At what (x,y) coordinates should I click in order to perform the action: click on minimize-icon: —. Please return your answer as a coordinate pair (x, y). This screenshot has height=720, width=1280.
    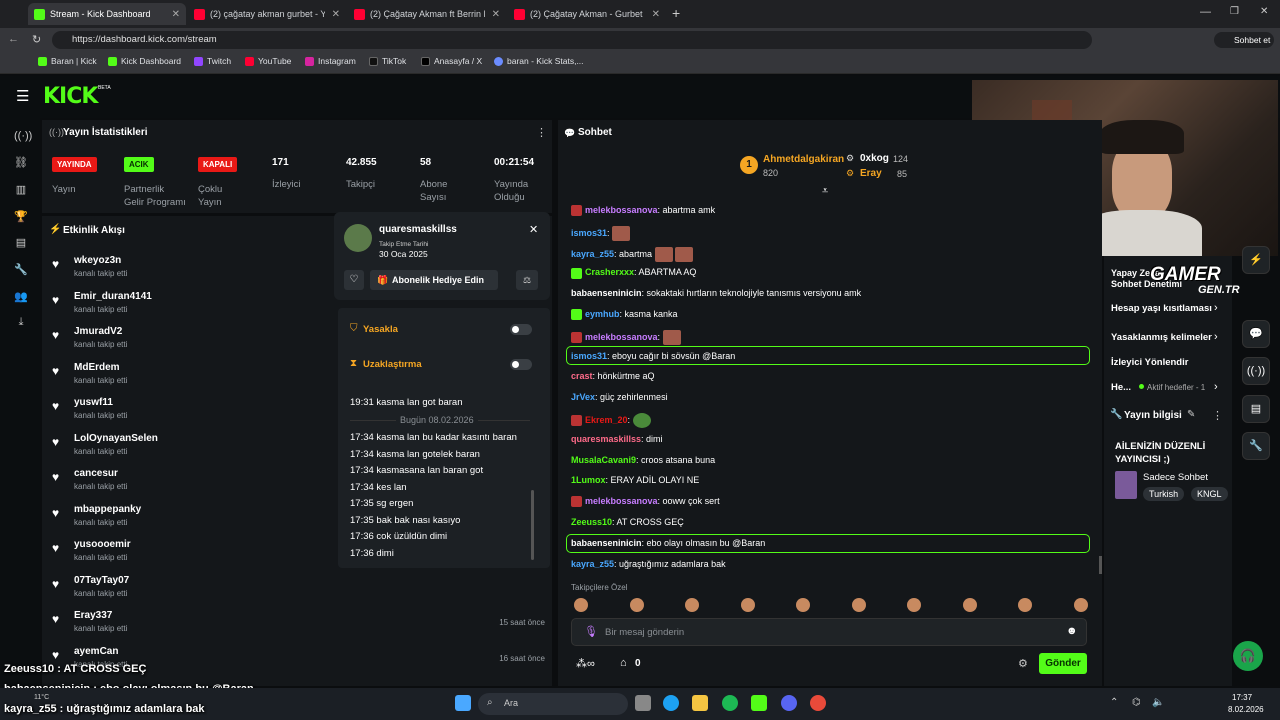
    Looking at the image, I should click on (1205, 12).